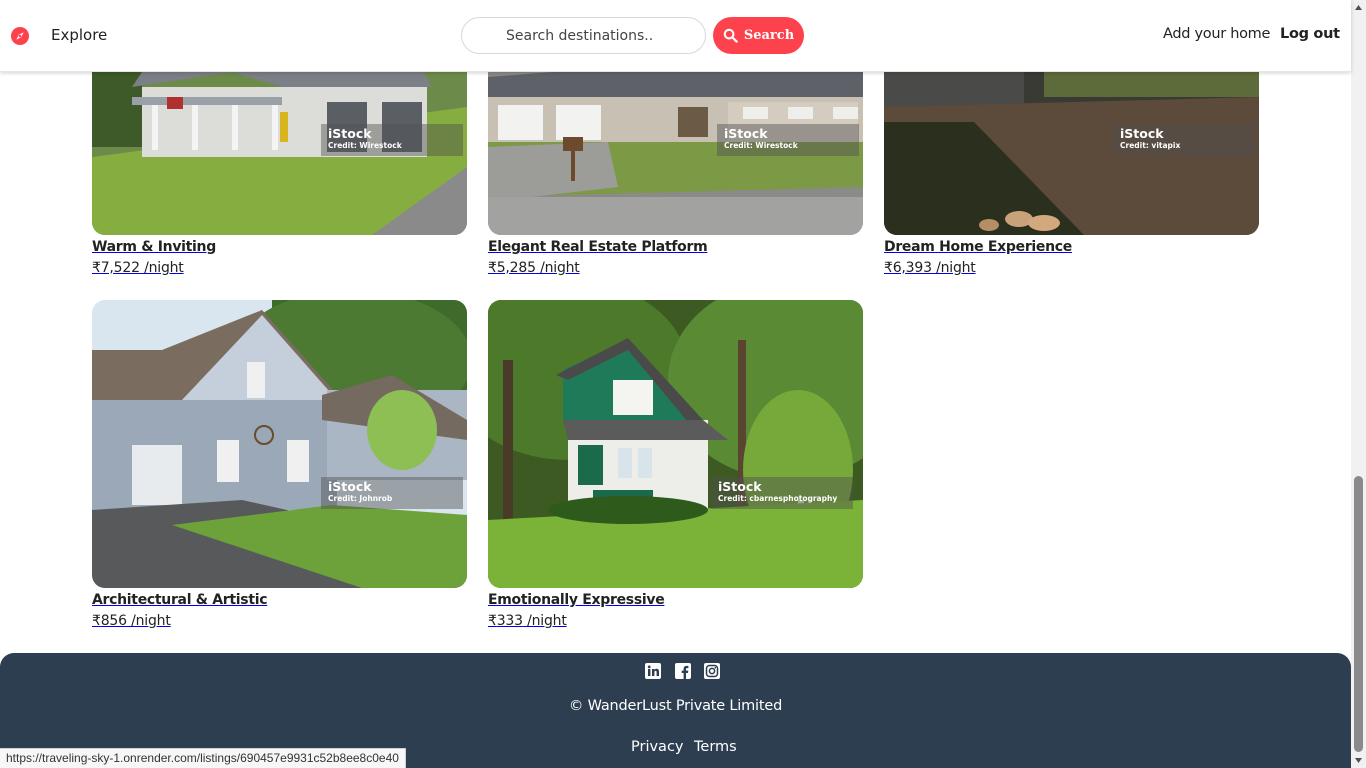 This screenshot has height=768, width=1366. Describe the element at coordinates (1358, 760) in the screenshot. I see `scroll-down-arrow-icon` at that location.